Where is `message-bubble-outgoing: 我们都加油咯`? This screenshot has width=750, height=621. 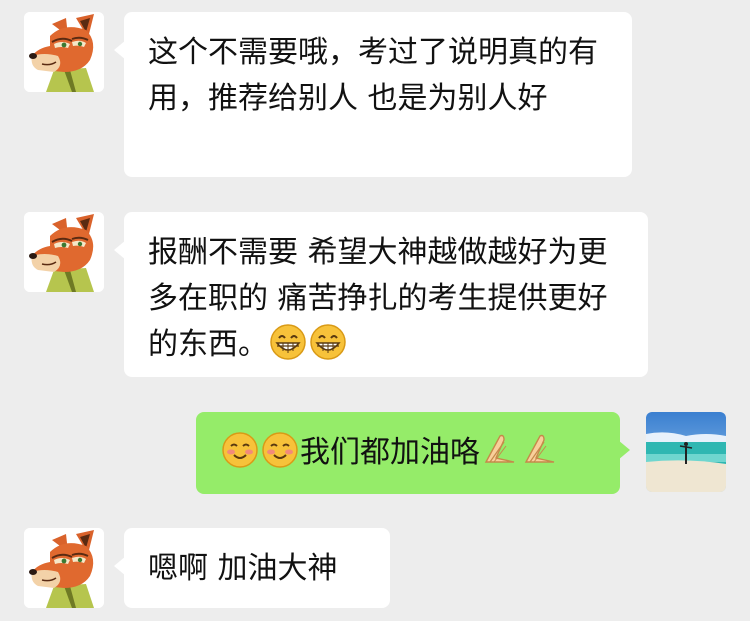 message-bubble-outgoing: 我们都加油咯 is located at coordinates (413, 453).